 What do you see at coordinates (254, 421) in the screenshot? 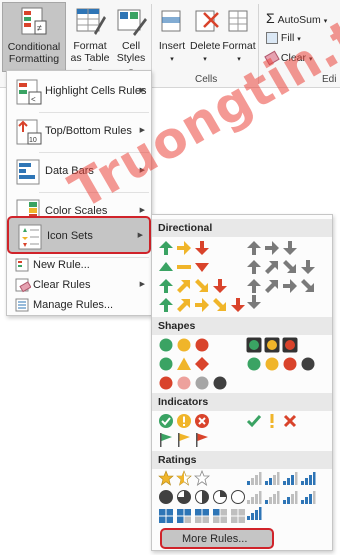
I see `check-green-icon` at bounding box center [254, 421].